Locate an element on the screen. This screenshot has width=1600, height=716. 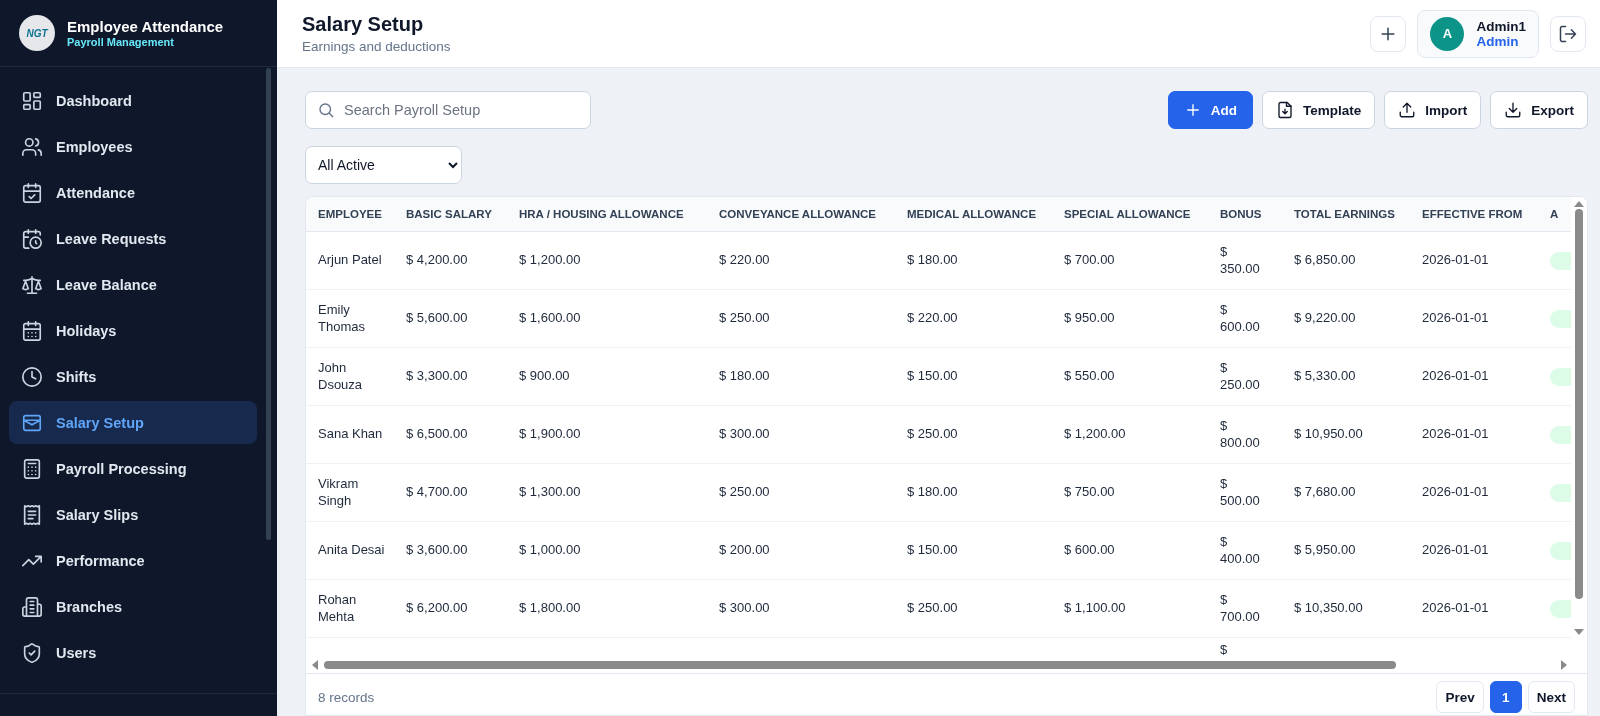
sidebar-item: Leave Requests is located at coordinates (133, 238).